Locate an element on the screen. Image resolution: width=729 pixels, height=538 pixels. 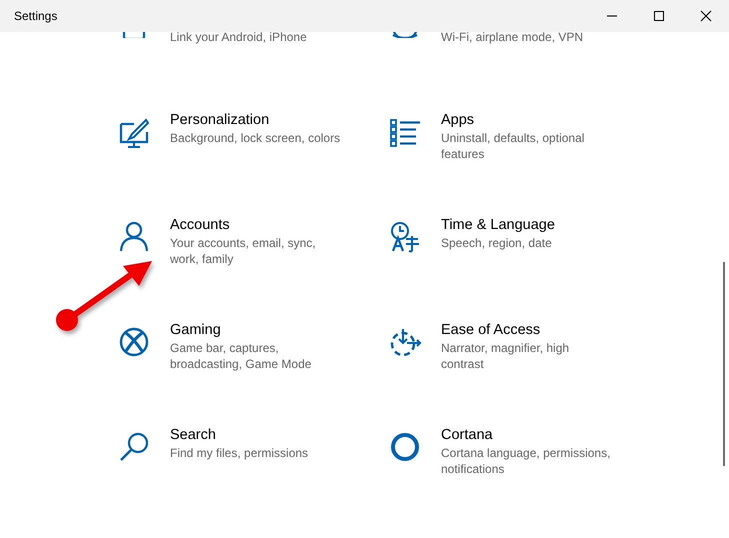
category-title: Search is located at coordinates (193, 435).